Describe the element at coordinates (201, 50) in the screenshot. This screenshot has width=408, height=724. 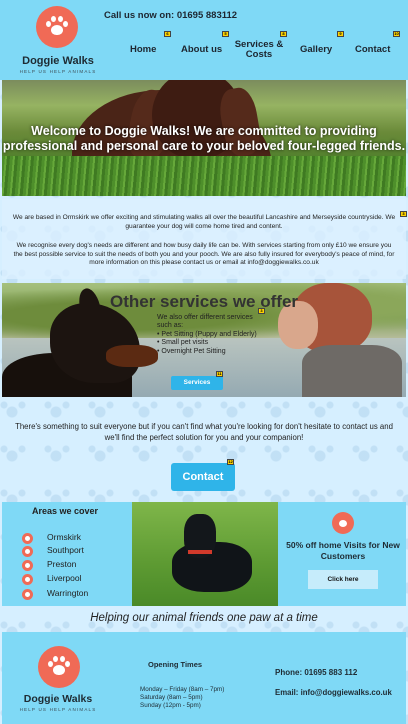
I see `nav-about-us: About us` at that location.